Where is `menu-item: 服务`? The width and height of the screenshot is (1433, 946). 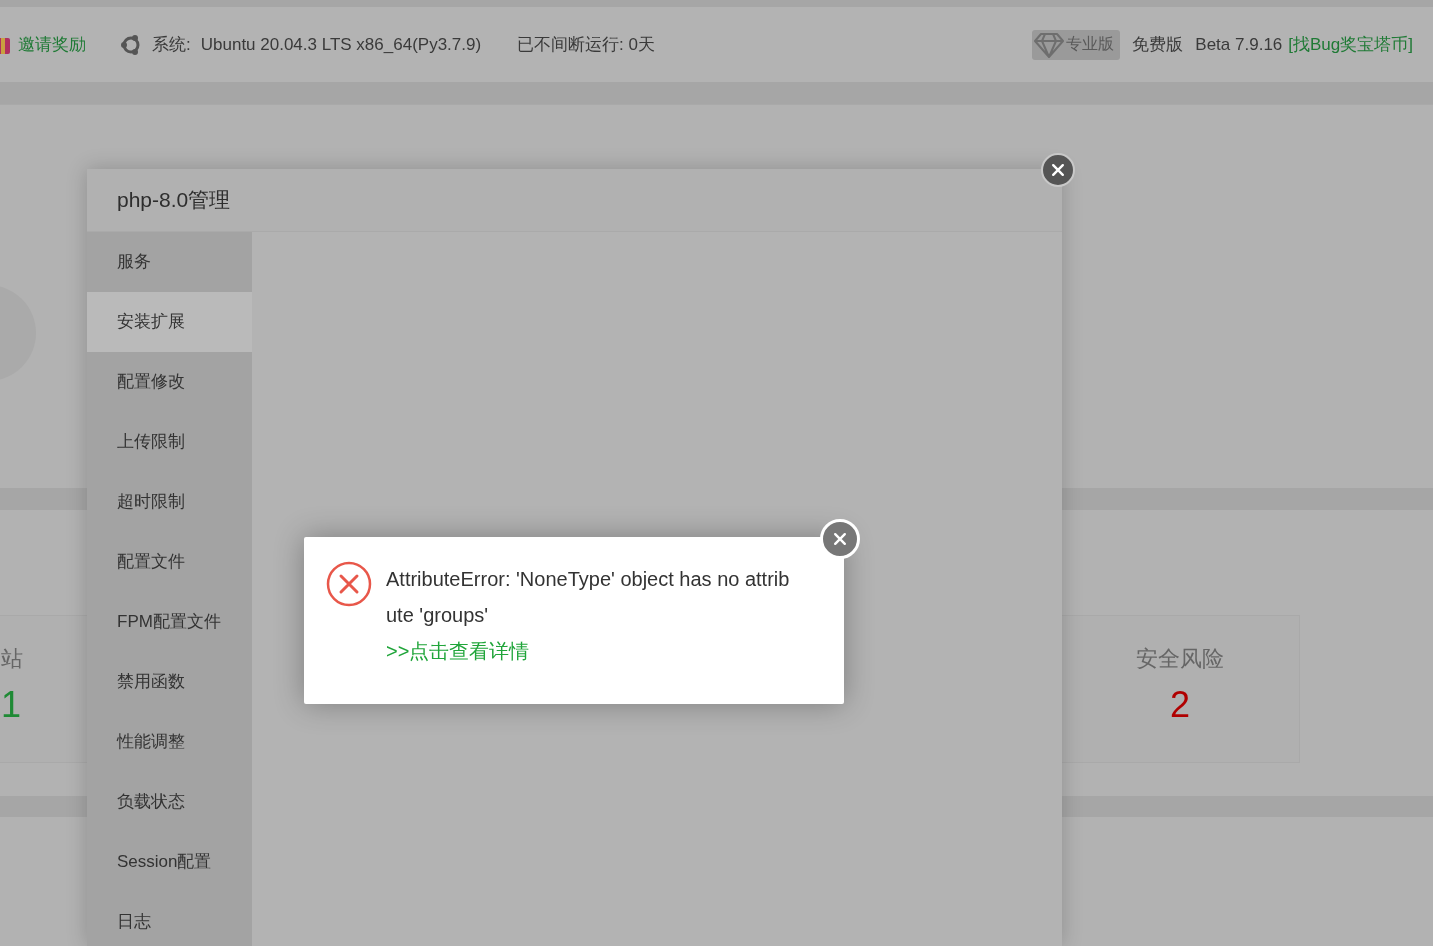
menu-item: 服务 is located at coordinates (169, 262).